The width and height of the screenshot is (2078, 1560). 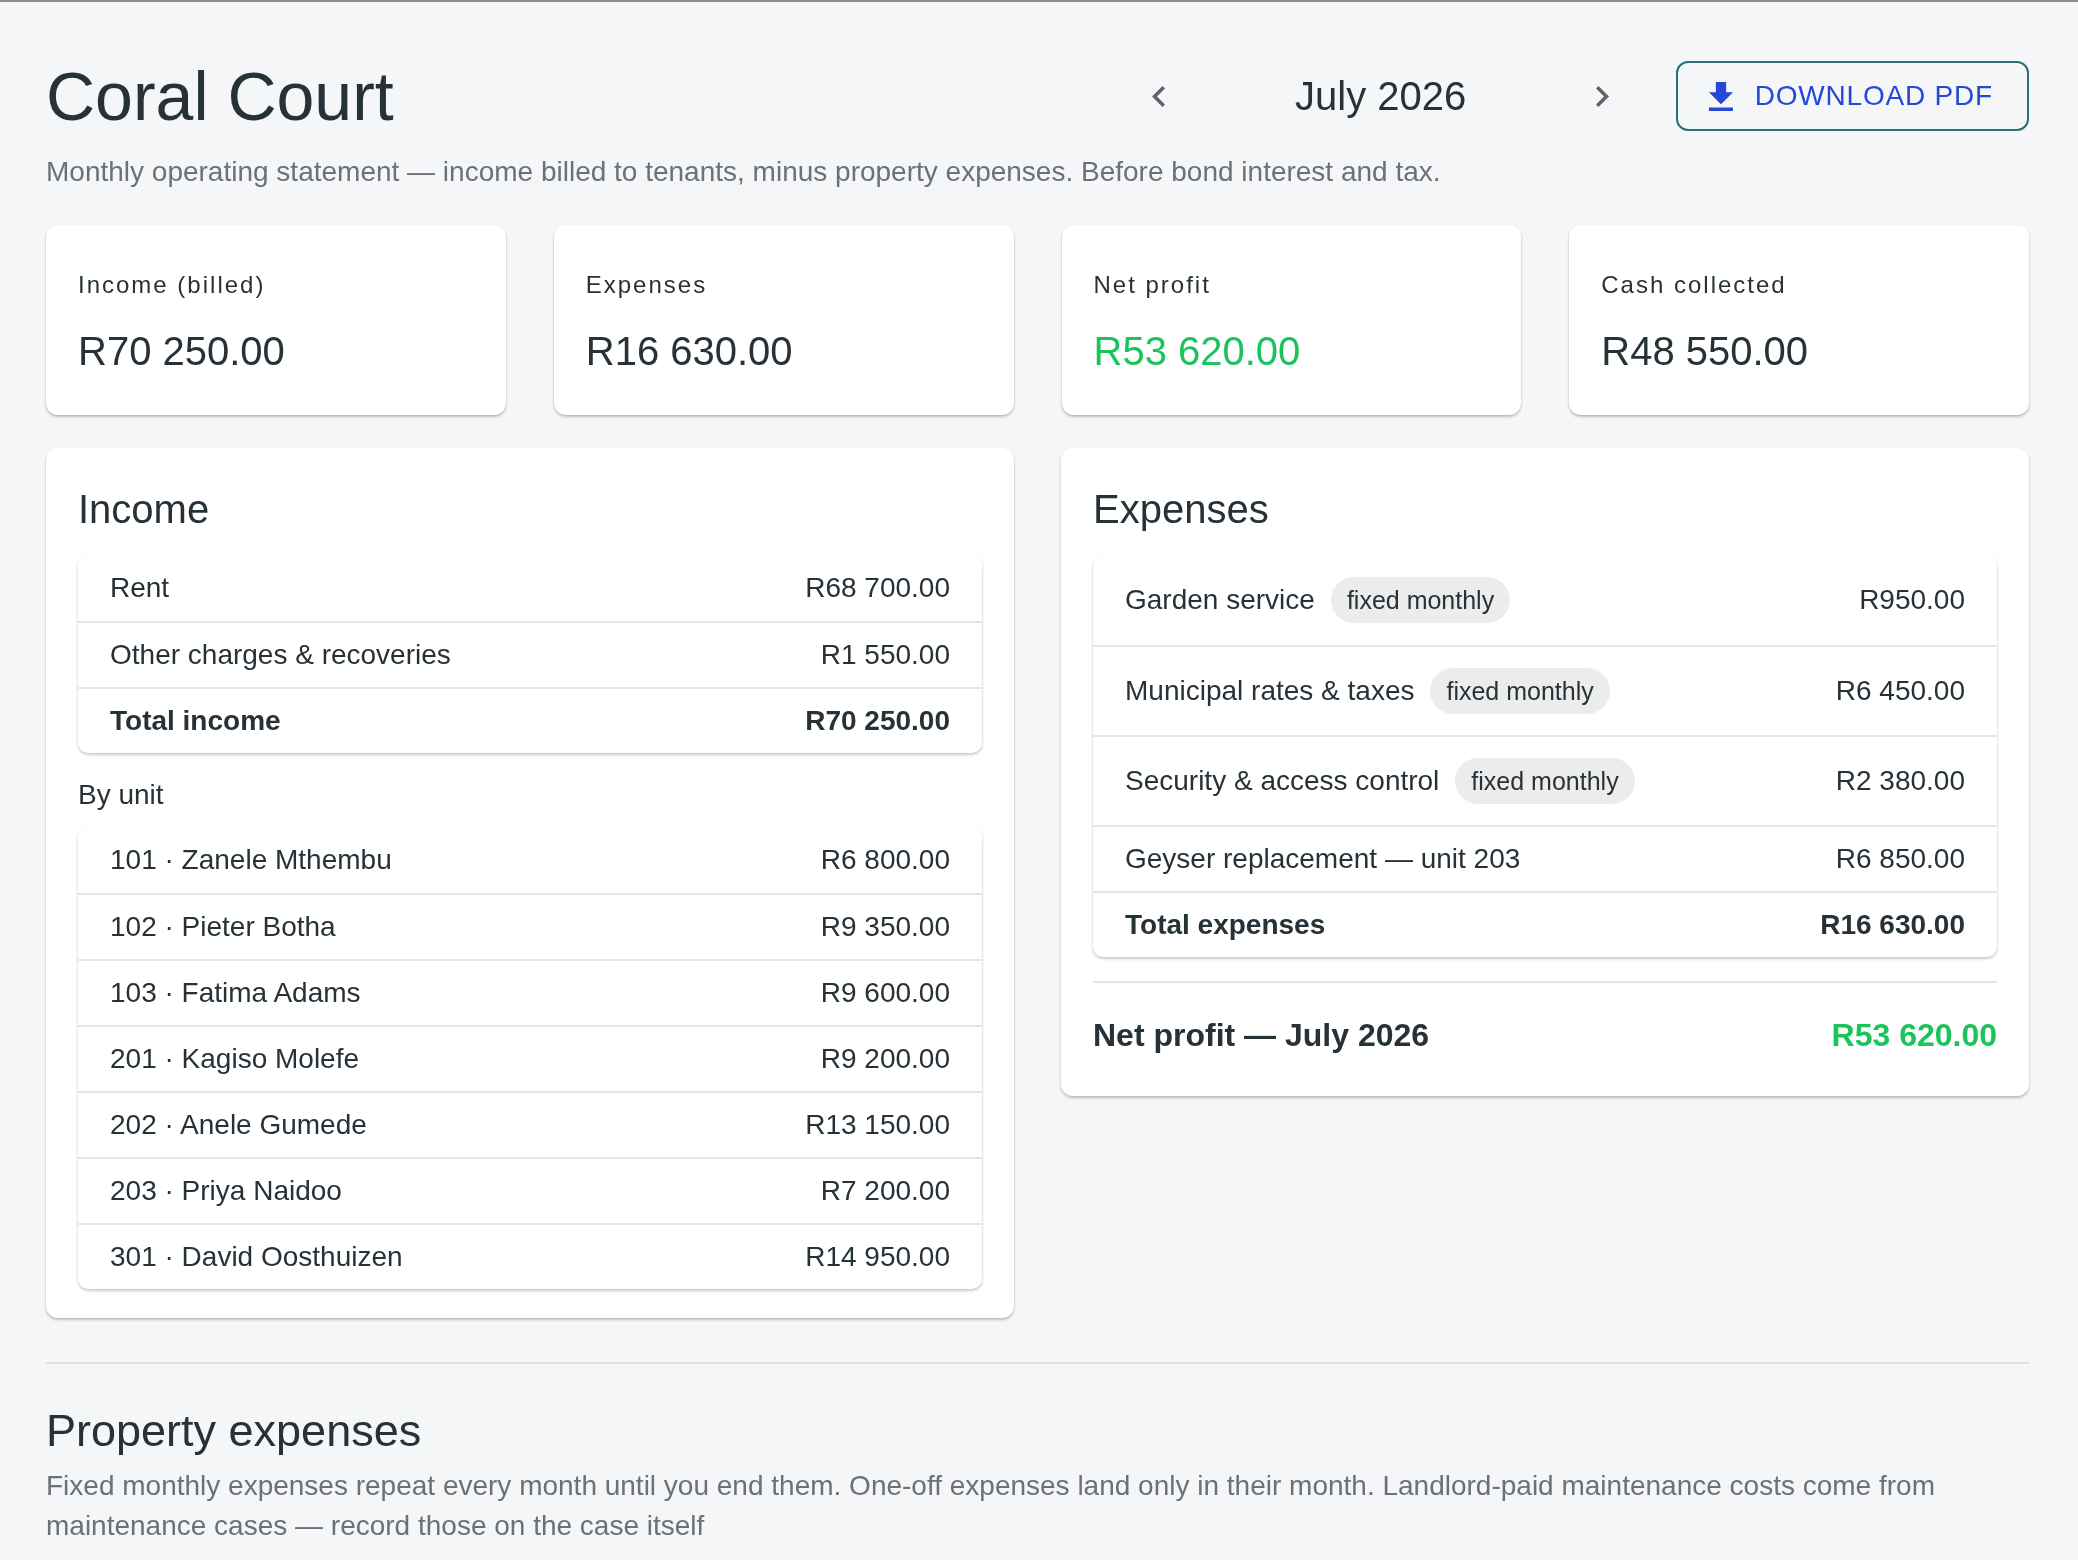 I want to click on row-amount: R9 200.00, so click(x=885, y=1059).